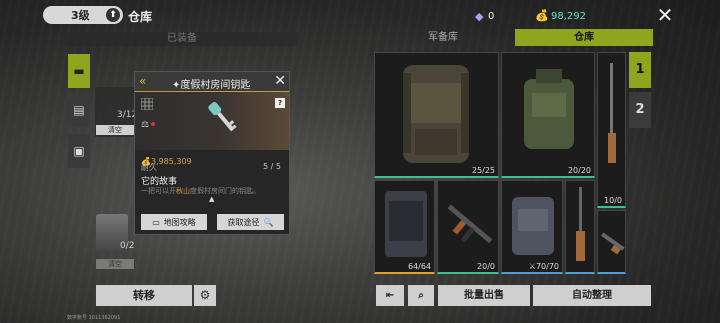  I want to click on slot2-count: 0/2, so click(127, 246).